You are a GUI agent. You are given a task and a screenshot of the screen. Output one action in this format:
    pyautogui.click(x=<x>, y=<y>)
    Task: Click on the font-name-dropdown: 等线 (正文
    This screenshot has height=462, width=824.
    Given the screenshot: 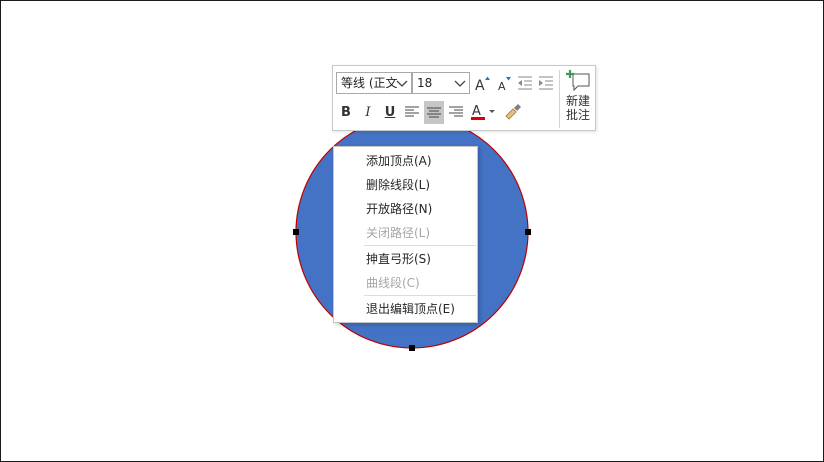 What is the action you would take?
    pyautogui.click(x=374, y=83)
    